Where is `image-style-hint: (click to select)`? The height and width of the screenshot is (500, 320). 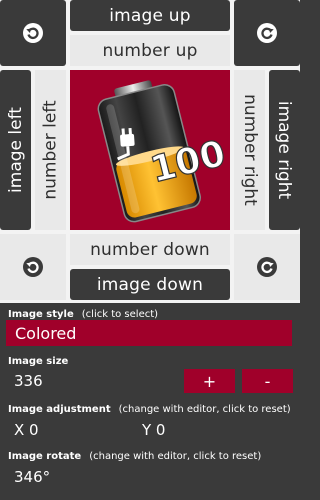
image-style-hint: (click to select) is located at coordinates (120, 314).